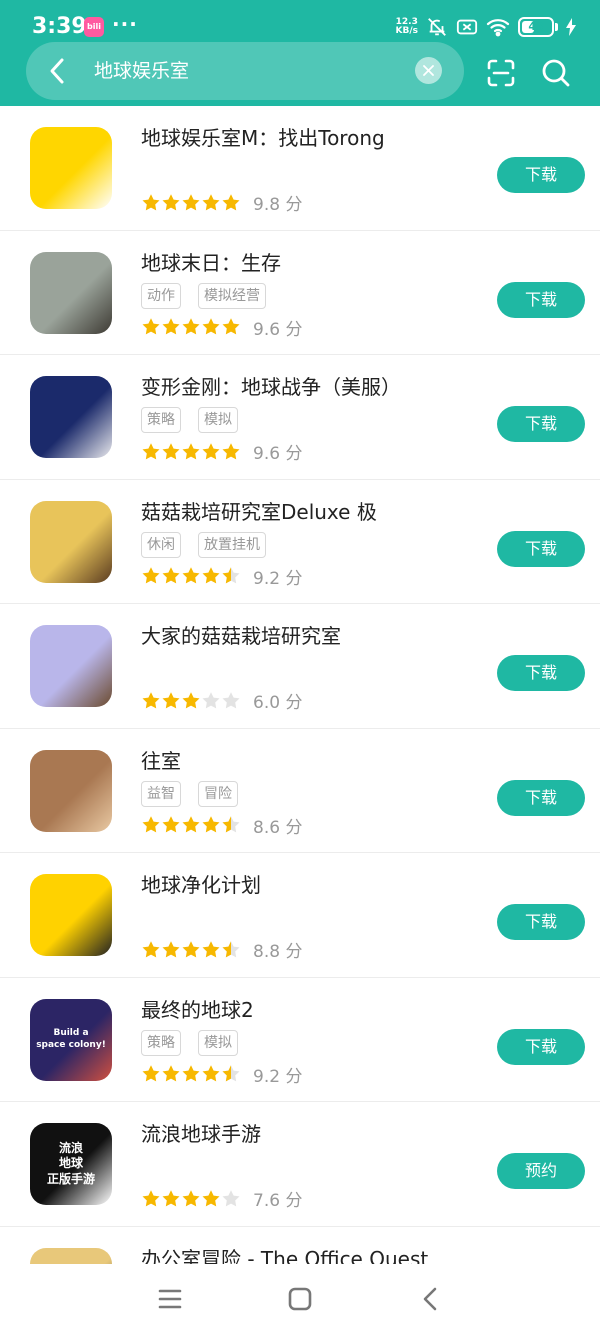  I want to click on app-row: 往室 益智 冒险 8.6 分 下载, so click(300, 791).